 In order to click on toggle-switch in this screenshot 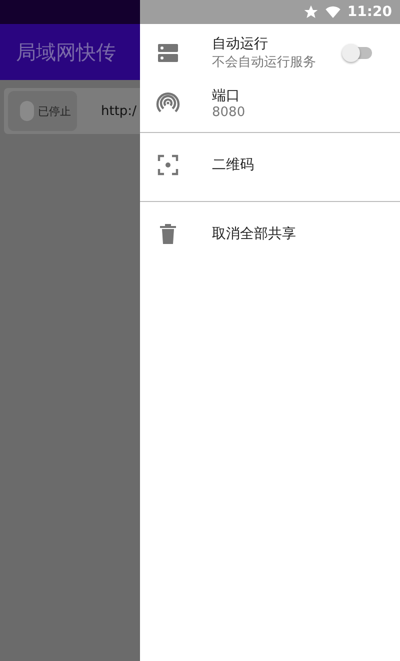, I will do `click(357, 53)`.